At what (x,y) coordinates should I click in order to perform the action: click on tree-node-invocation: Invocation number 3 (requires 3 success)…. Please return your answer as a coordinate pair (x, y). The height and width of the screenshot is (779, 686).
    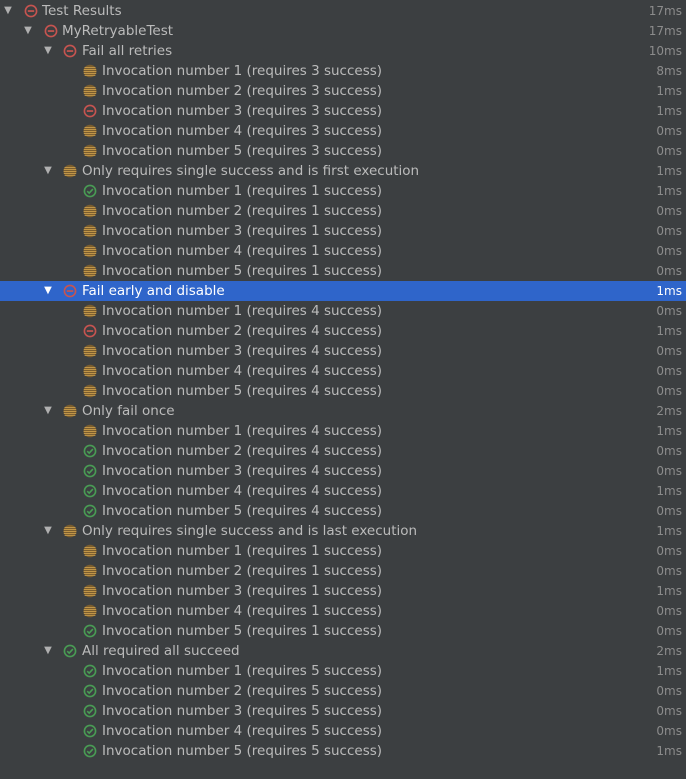
    Looking at the image, I should click on (343, 111).